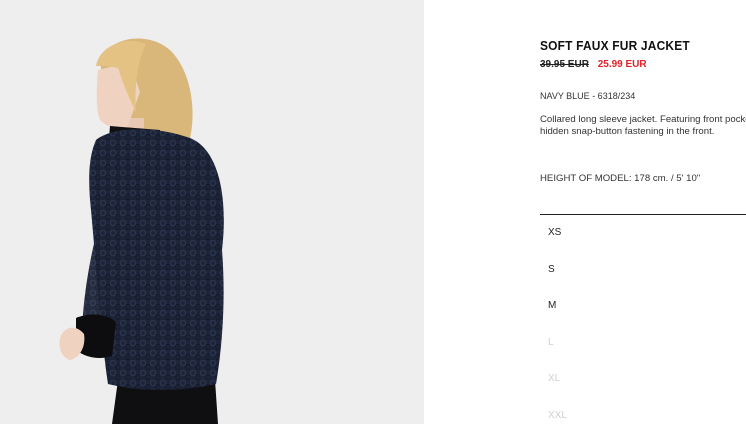  I want to click on product-title: SOFT FAUX FUR JACKET, so click(615, 45).